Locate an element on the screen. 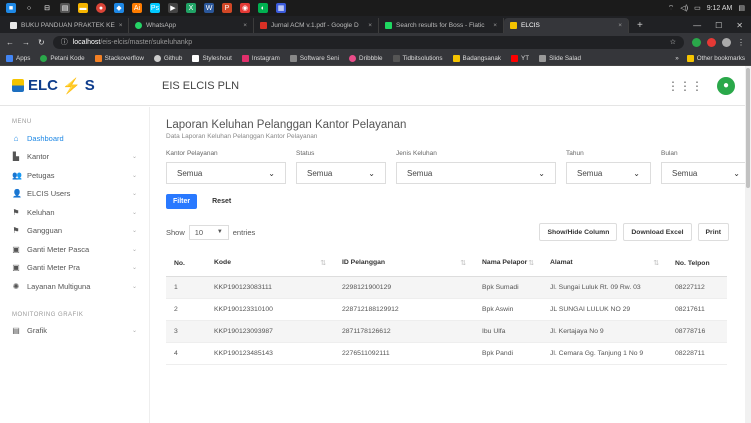 This screenshot has height=423, width=751. page-scrollbar is located at coordinates (748, 244).